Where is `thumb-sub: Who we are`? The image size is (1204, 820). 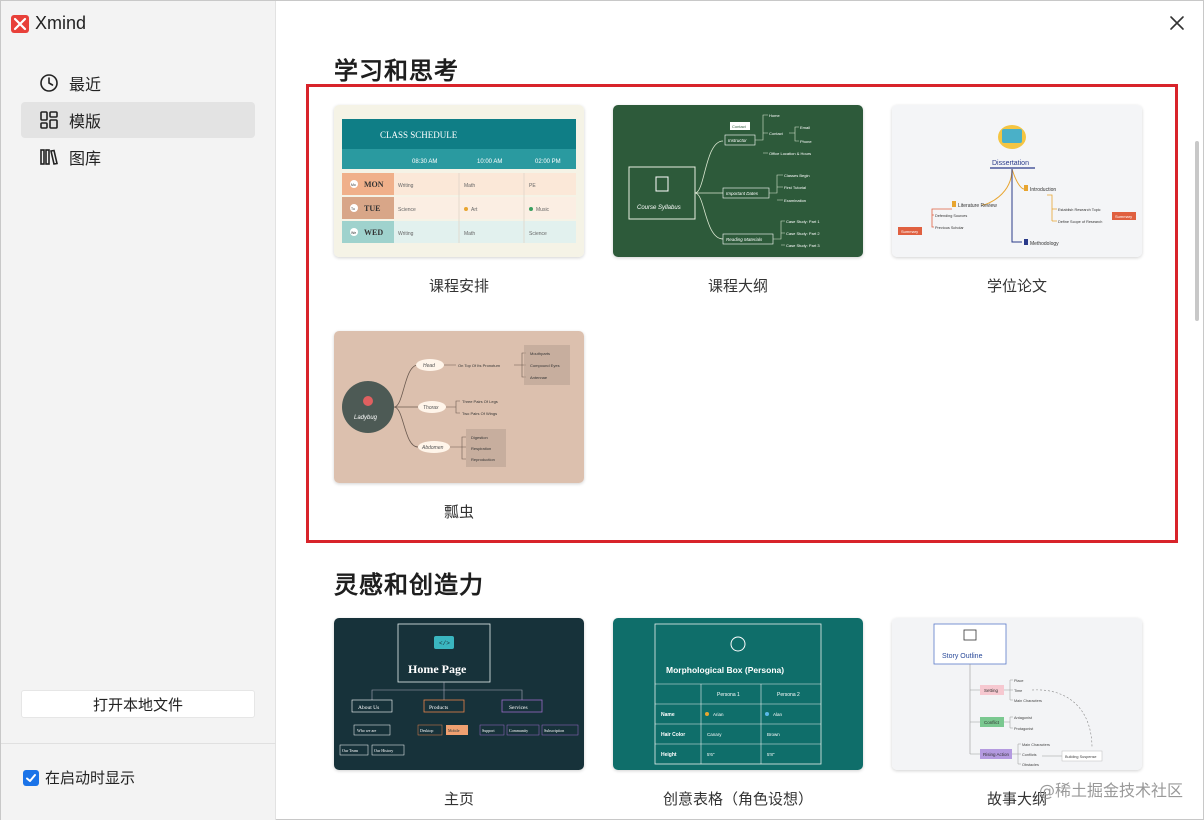 thumb-sub: Who we are is located at coordinates (367, 730).